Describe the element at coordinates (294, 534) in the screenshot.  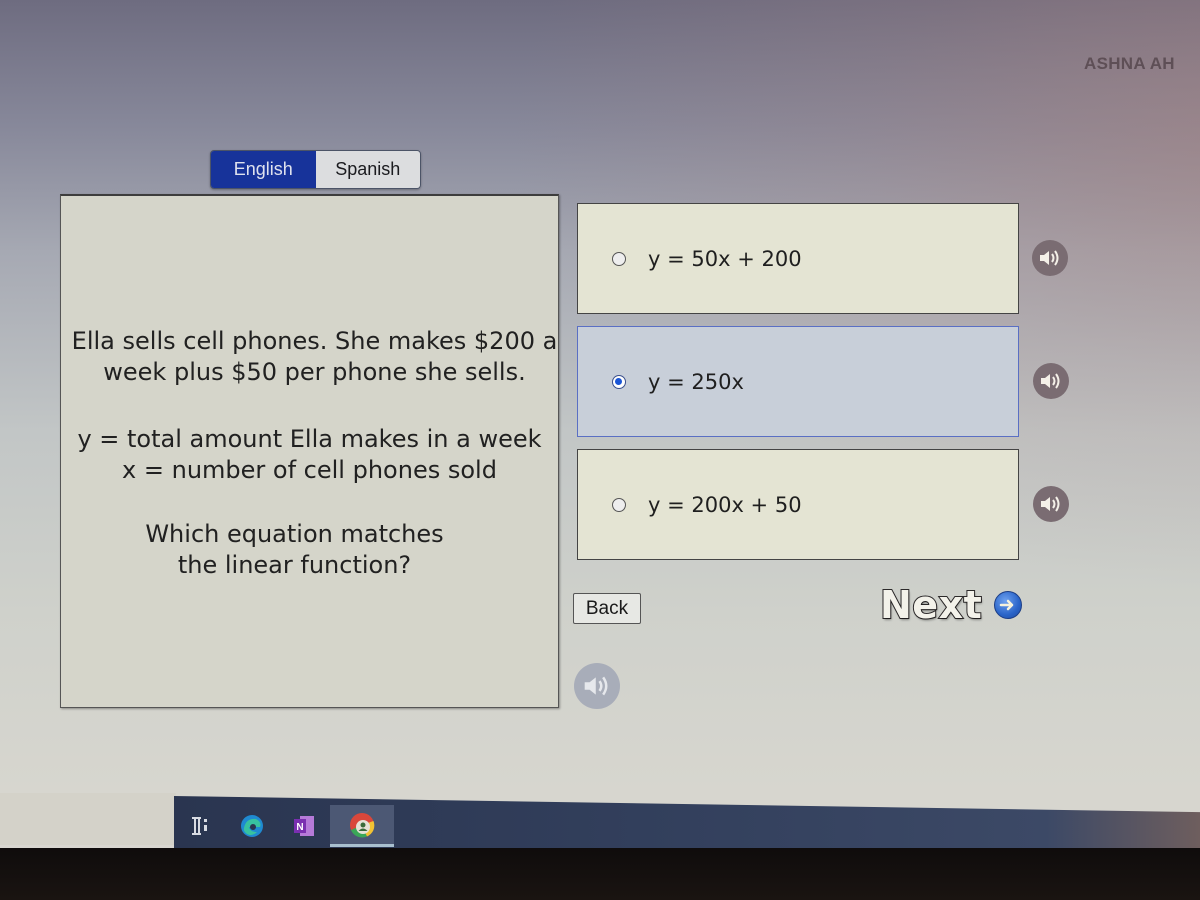
I see `question-prompt-line: Which equation matches` at that location.